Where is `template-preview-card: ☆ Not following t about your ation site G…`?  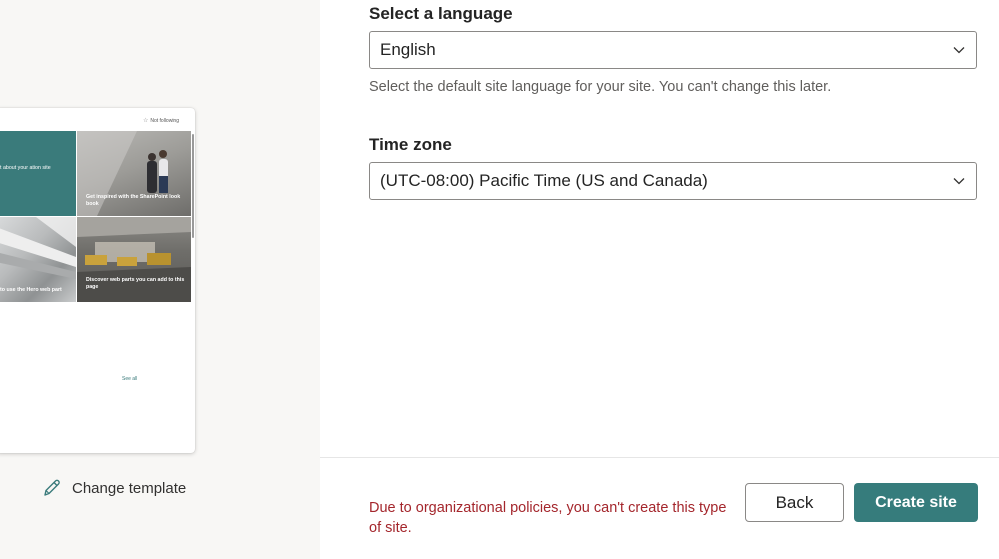
template-preview-card: ☆ Not following t about your ation site G… is located at coordinates (97, 280).